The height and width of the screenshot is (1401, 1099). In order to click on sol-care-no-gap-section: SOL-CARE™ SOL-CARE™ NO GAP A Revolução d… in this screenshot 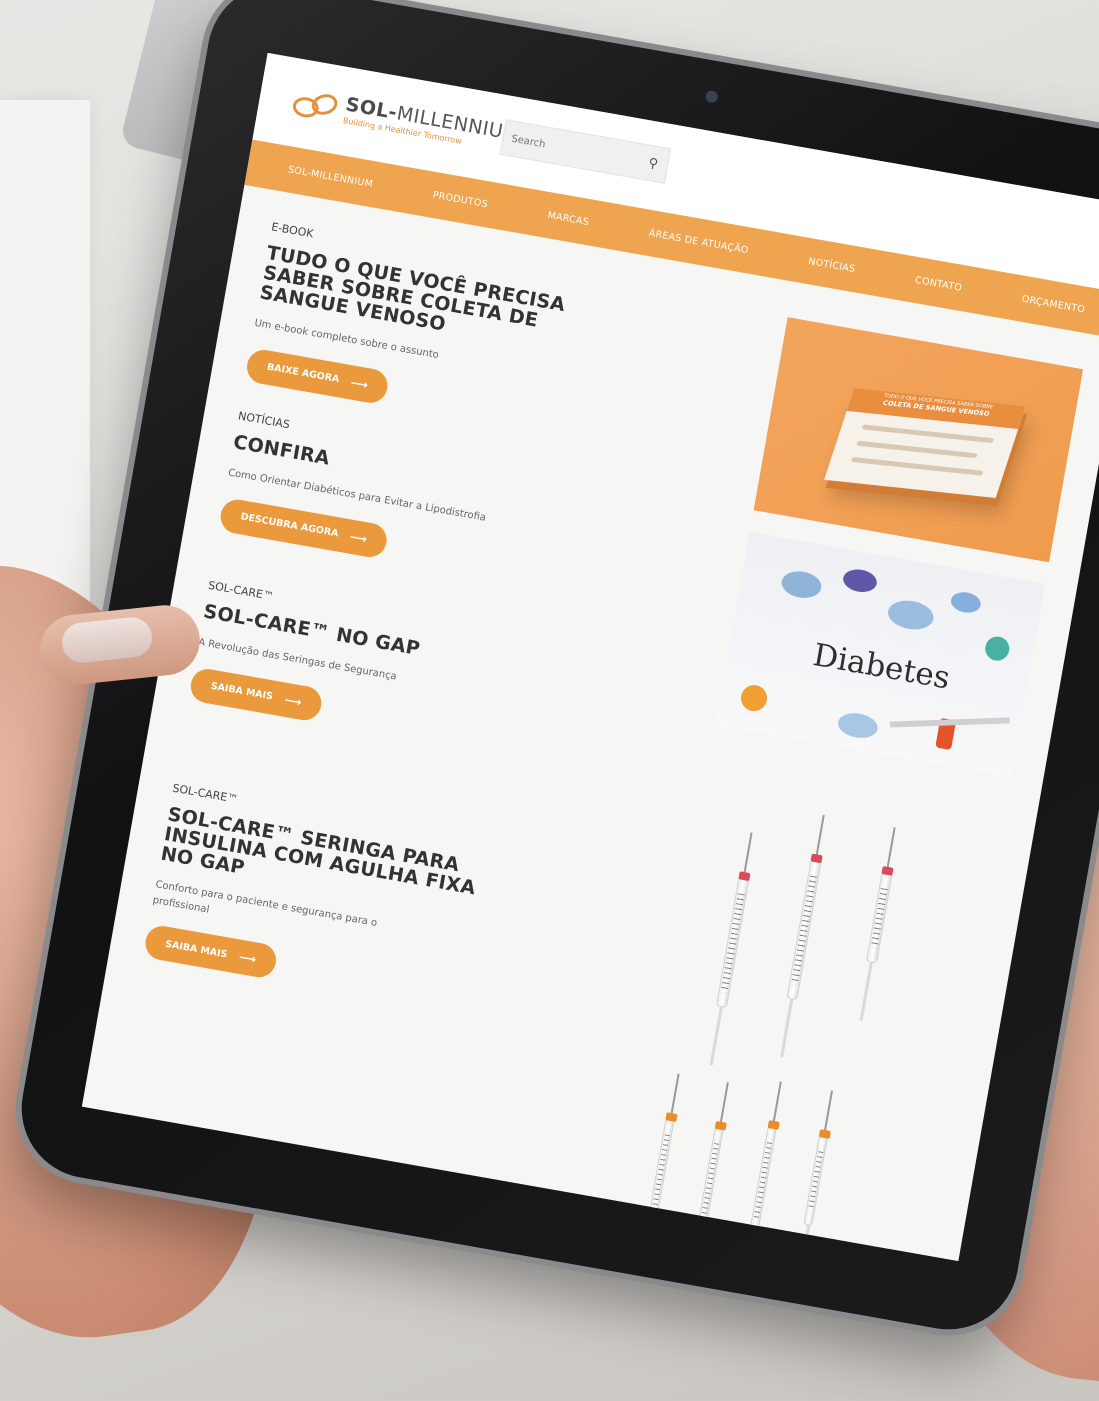, I will do `click(361, 668)`.